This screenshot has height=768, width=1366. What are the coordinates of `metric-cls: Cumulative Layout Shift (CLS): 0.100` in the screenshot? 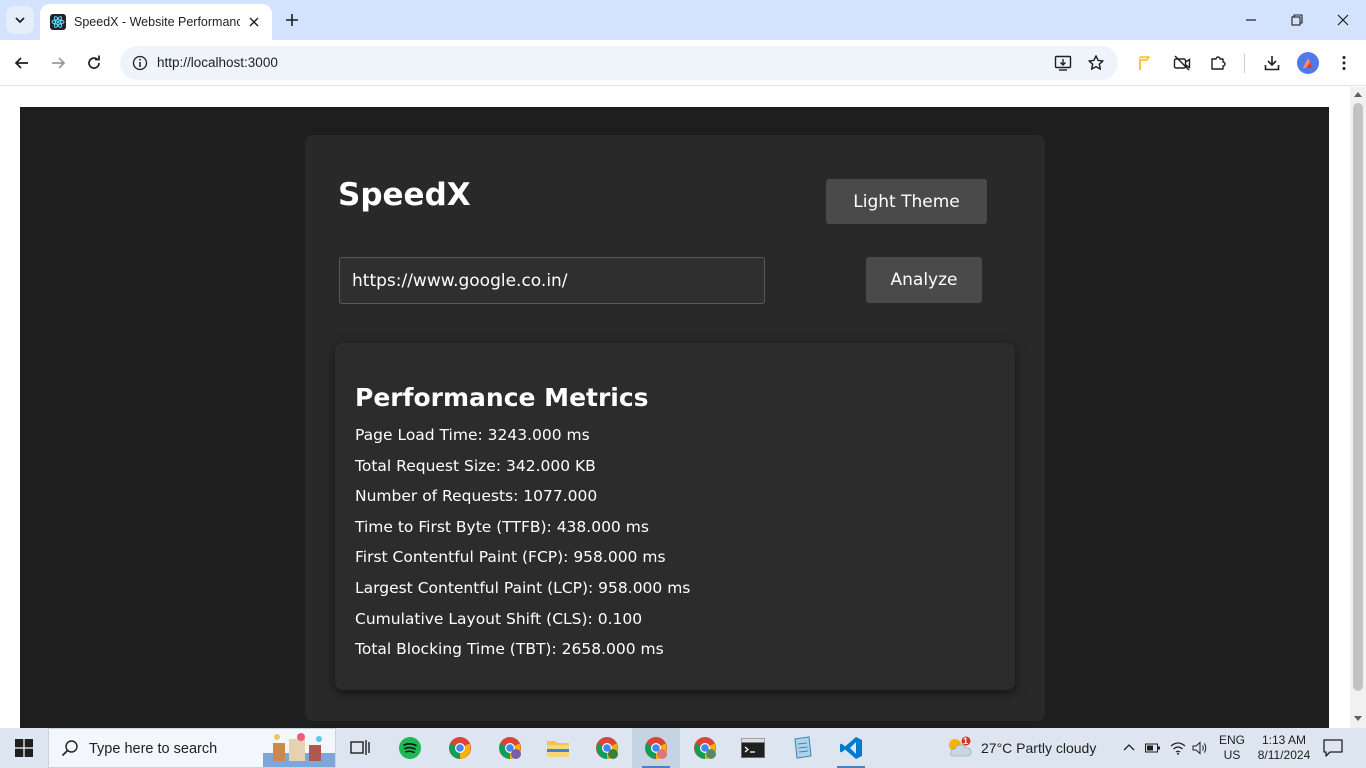 It's located at (499, 618).